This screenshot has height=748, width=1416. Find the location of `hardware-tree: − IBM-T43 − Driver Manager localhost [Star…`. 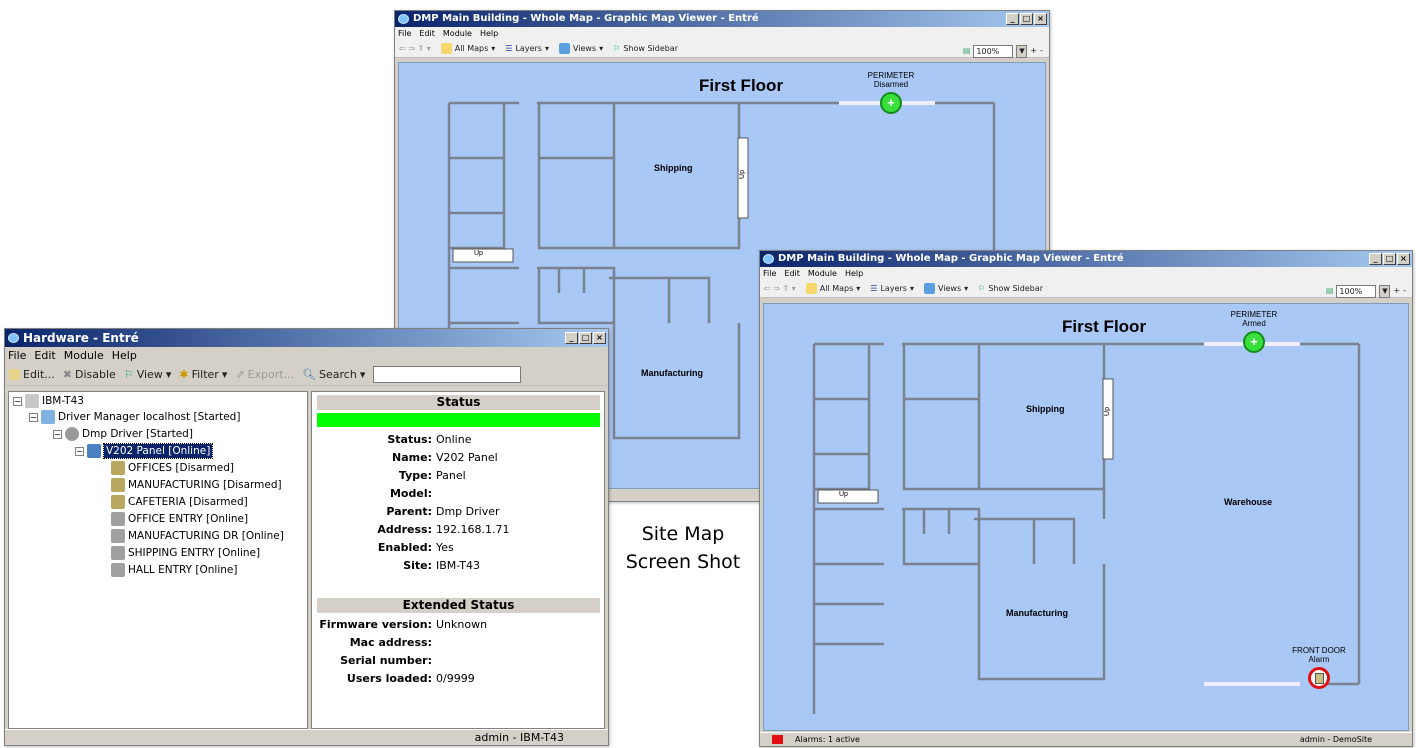

hardware-tree: − IBM-T43 − Driver Manager localhost [Star… is located at coordinates (158, 560).